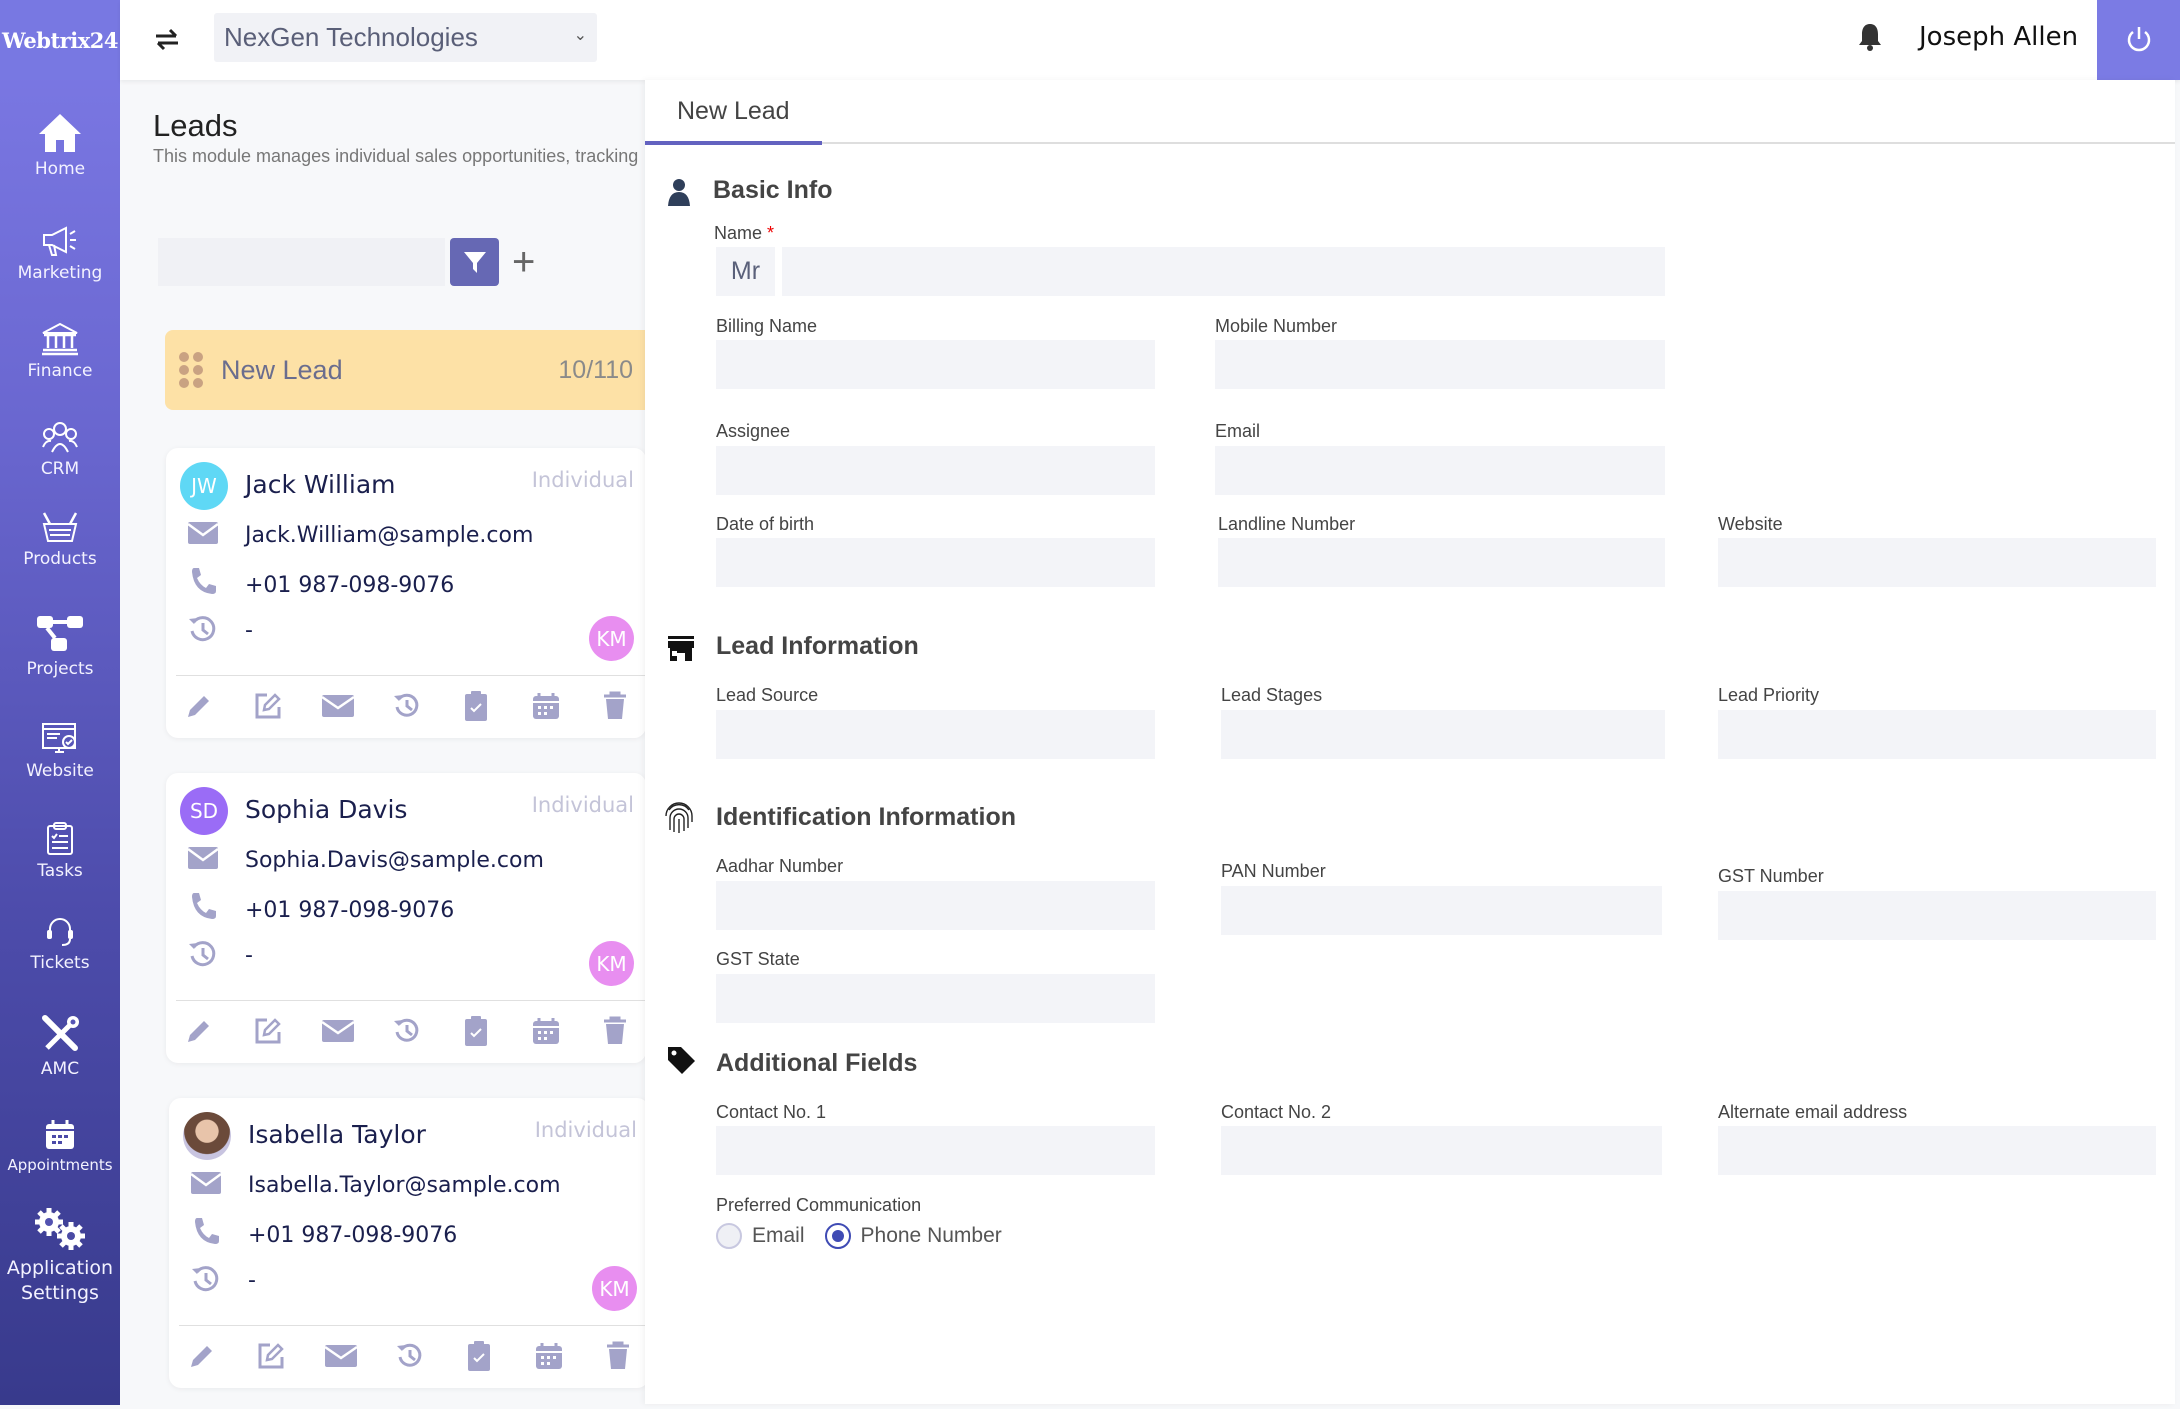 The image size is (2180, 1409). Describe the element at coordinates (404, 1185) in the screenshot. I see `lead-email: Isabella.Taylor@sample.com` at that location.